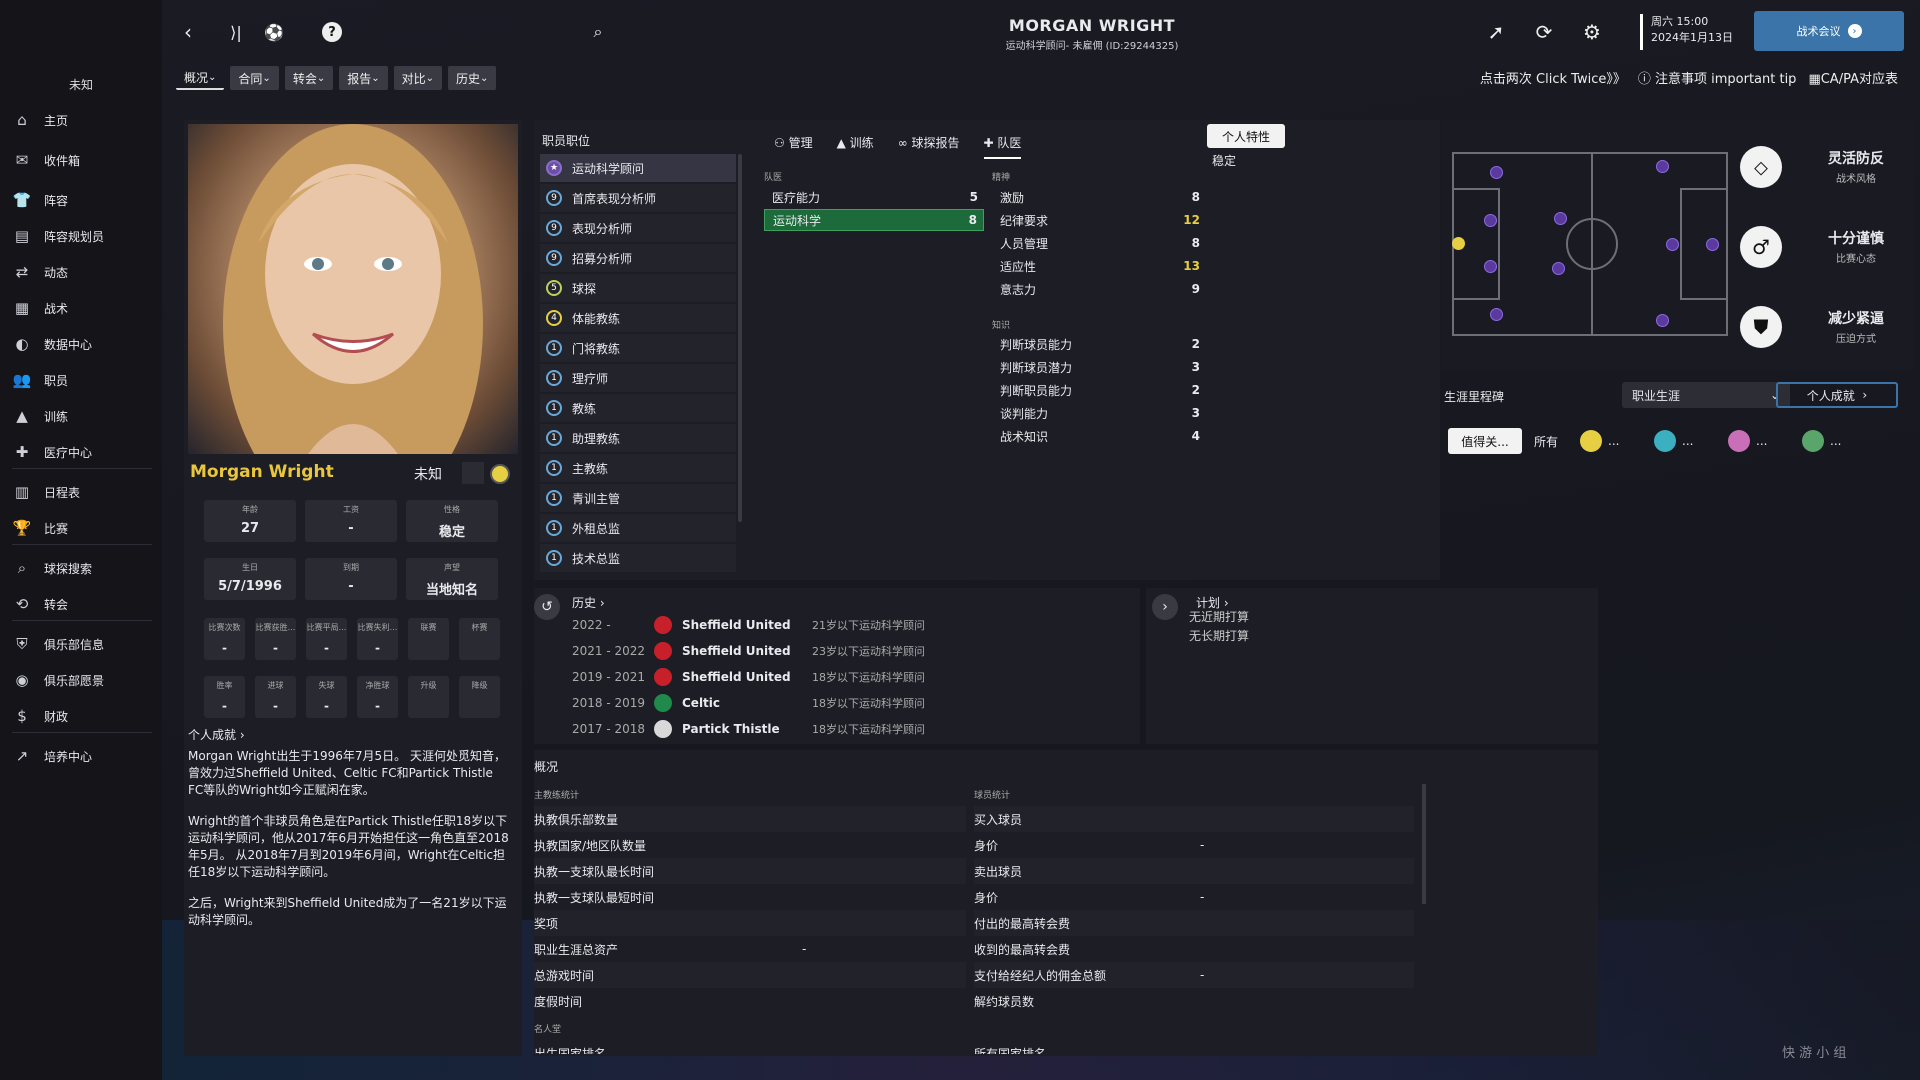  Describe the element at coordinates (972, 220) in the screenshot. I see `attribute-value: 8` at that location.